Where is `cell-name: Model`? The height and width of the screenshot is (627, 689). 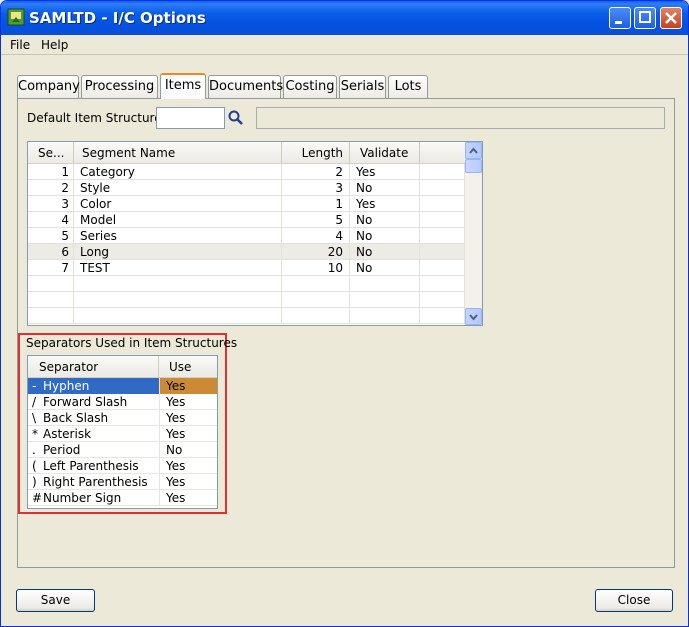
cell-name: Model is located at coordinates (178, 220).